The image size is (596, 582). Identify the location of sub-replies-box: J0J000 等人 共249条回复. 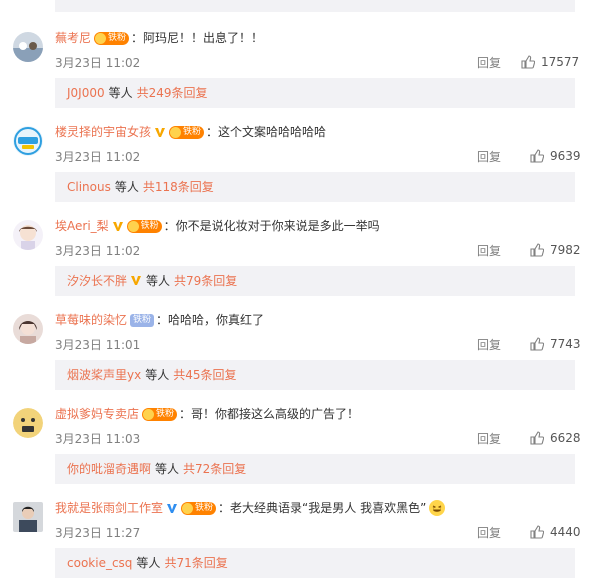
(315, 93).